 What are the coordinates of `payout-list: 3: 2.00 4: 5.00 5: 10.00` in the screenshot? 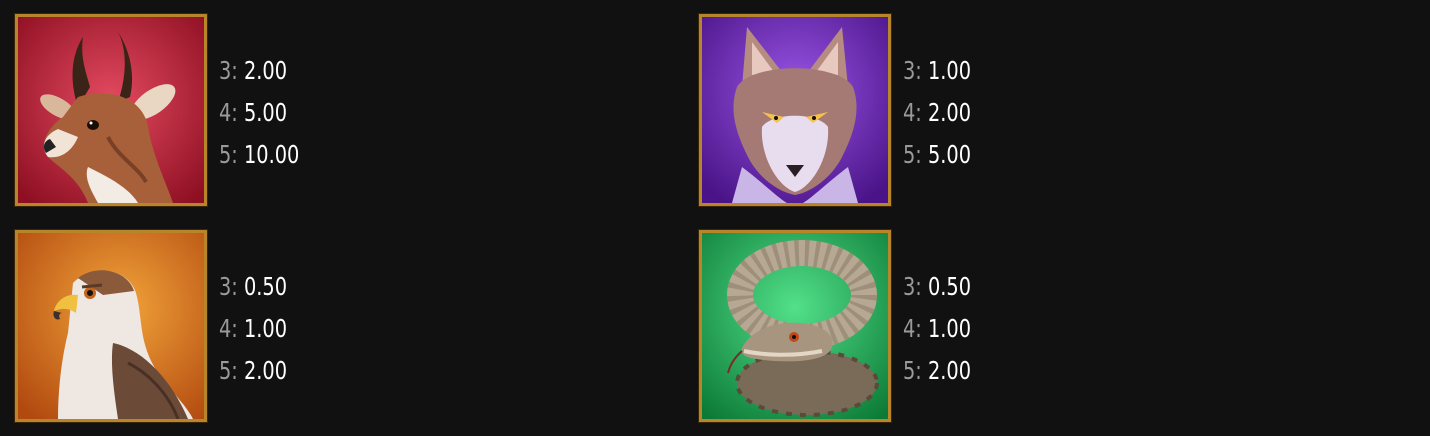 It's located at (265, 113).